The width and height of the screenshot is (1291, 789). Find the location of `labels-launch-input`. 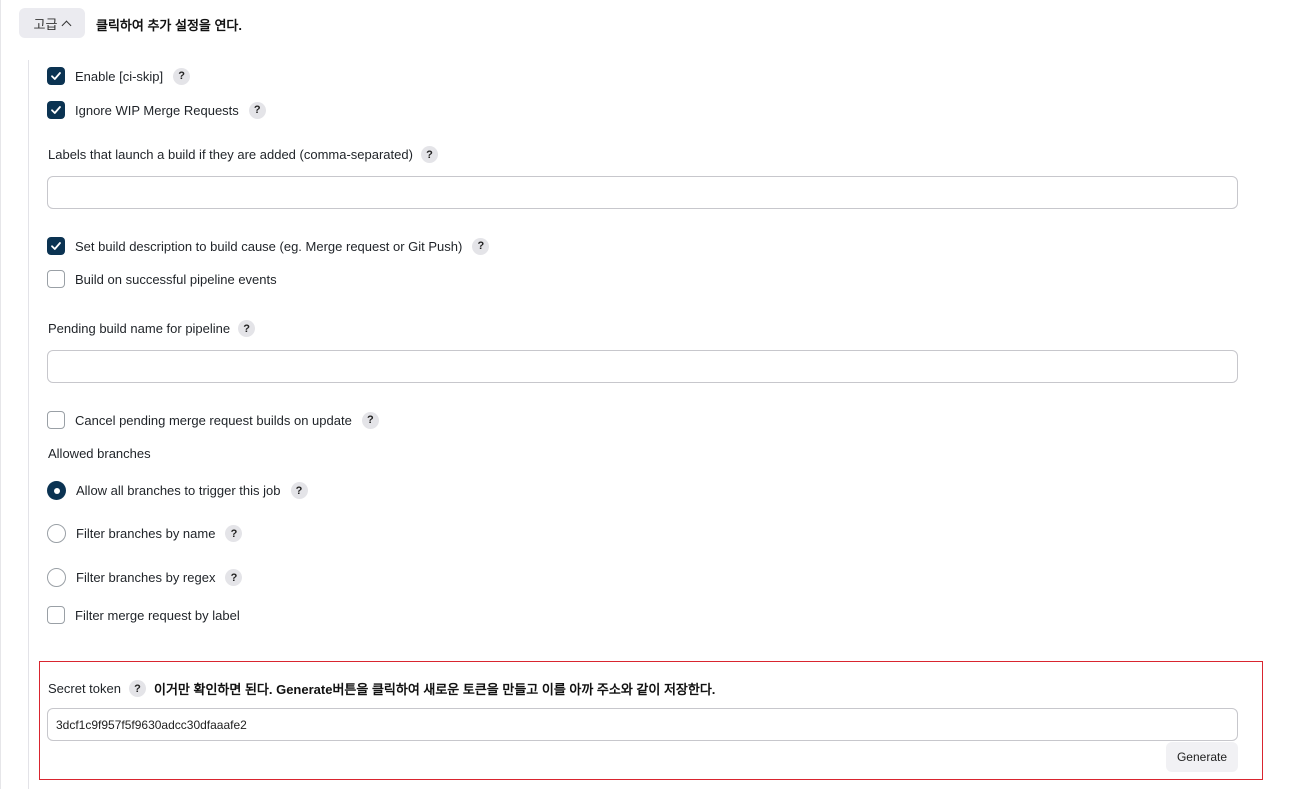

labels-launch-input is located at coordinates (642, 192).